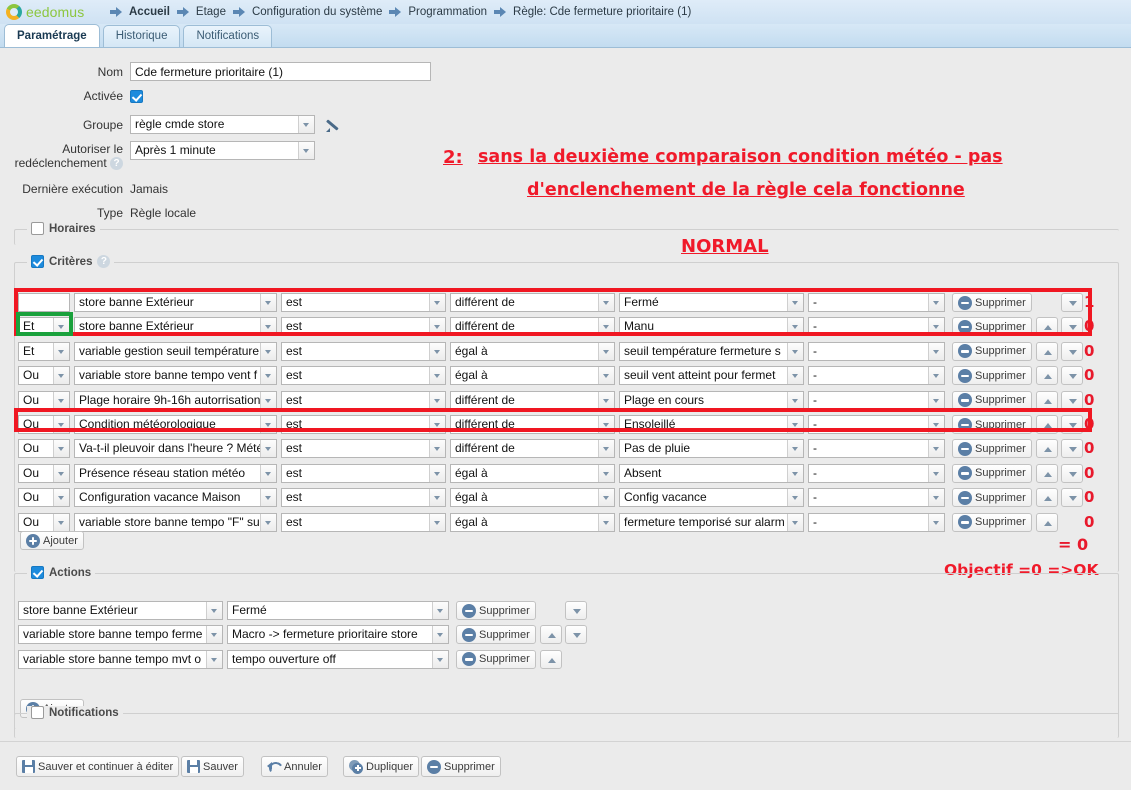 The width and height of the screenshot is (1131, 790). What do you see at coordinates (37, 572) in the screenshot?
I see `actions-checkbox` at bounding box center [37, 572].